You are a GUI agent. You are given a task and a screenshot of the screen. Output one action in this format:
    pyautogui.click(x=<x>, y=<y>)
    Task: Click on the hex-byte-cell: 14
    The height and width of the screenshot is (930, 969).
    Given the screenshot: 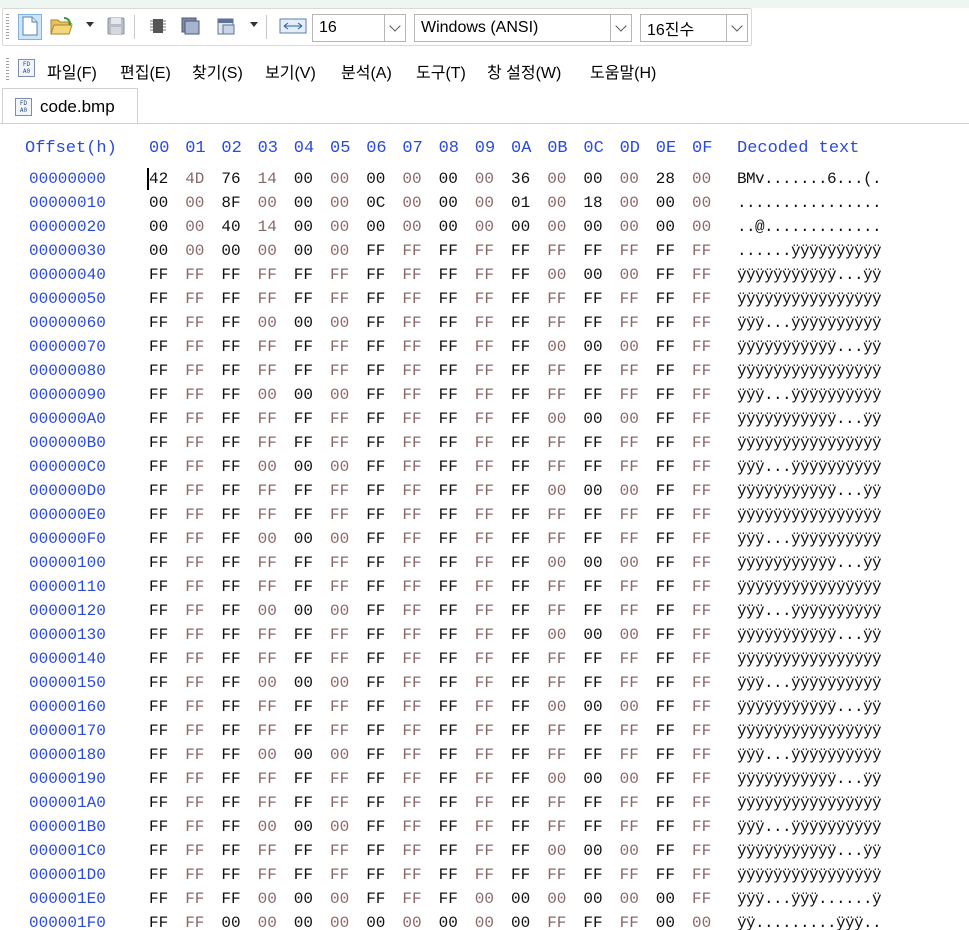 What is the action you would take?
    pyautogui.click(x=270, y=179)
    